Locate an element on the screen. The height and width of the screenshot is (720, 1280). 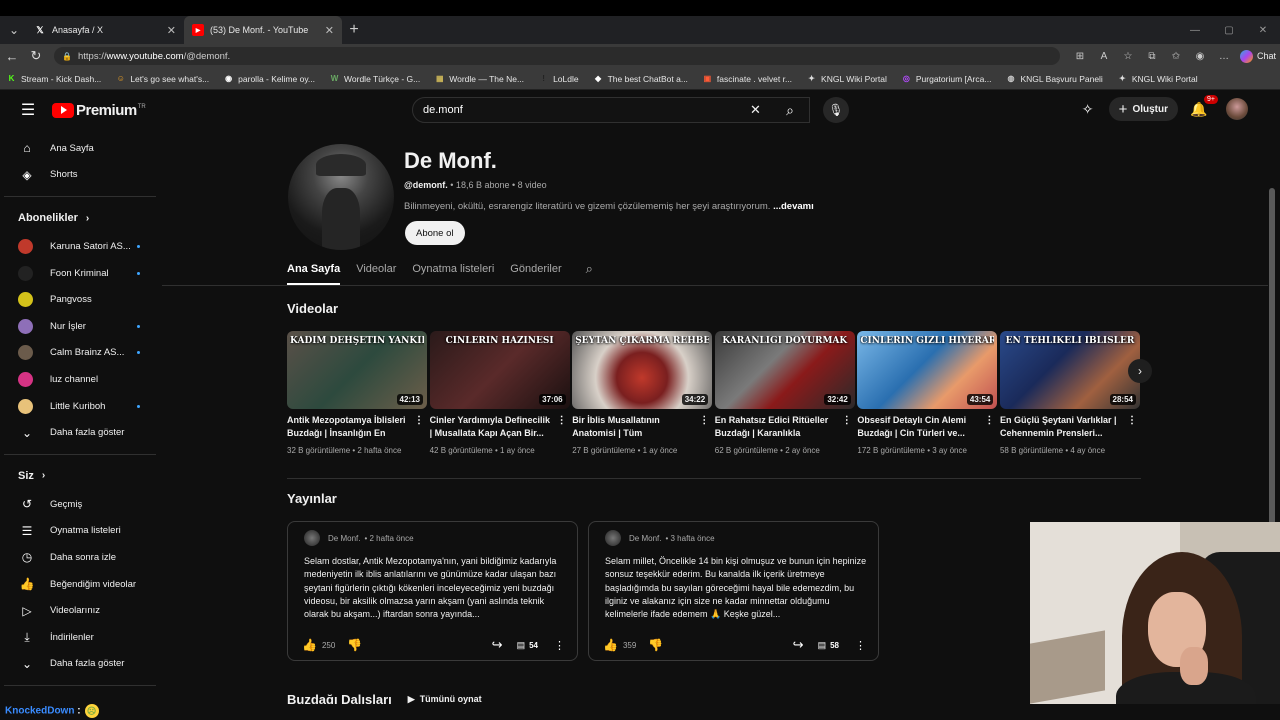
sidebar-item-shorts: ◈ Shorts is located at coordinates (82, 175).